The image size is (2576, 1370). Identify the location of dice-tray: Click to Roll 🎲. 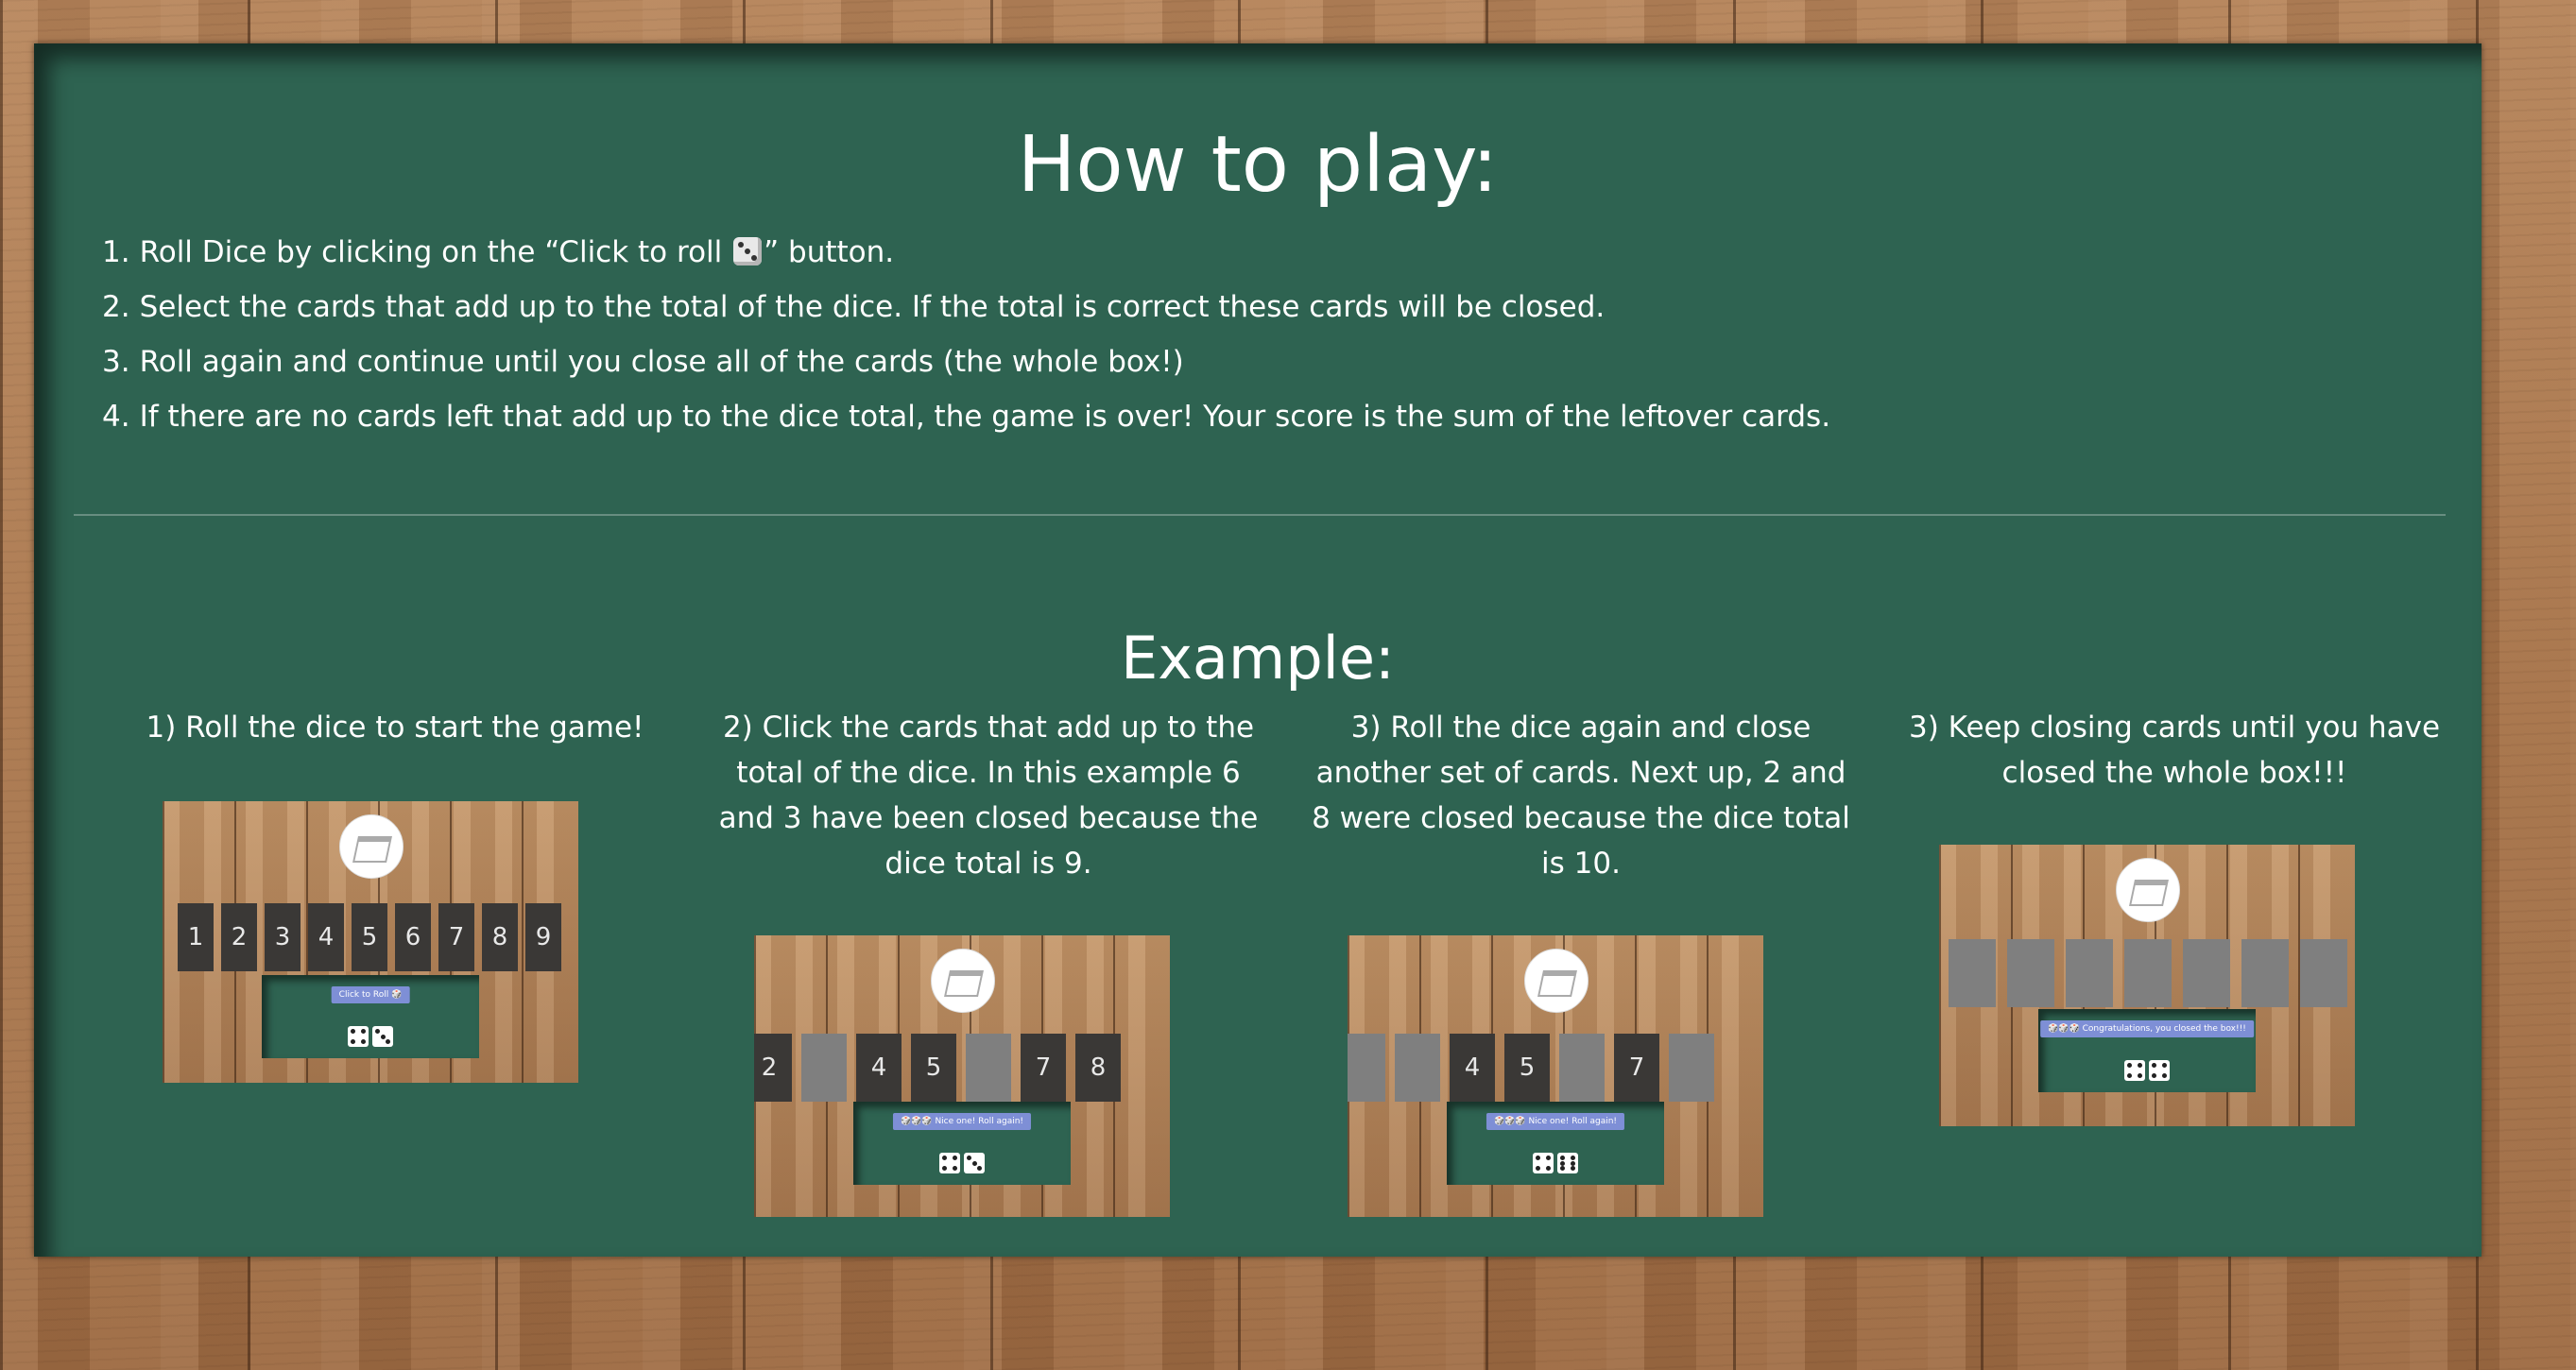
(370, 1016).